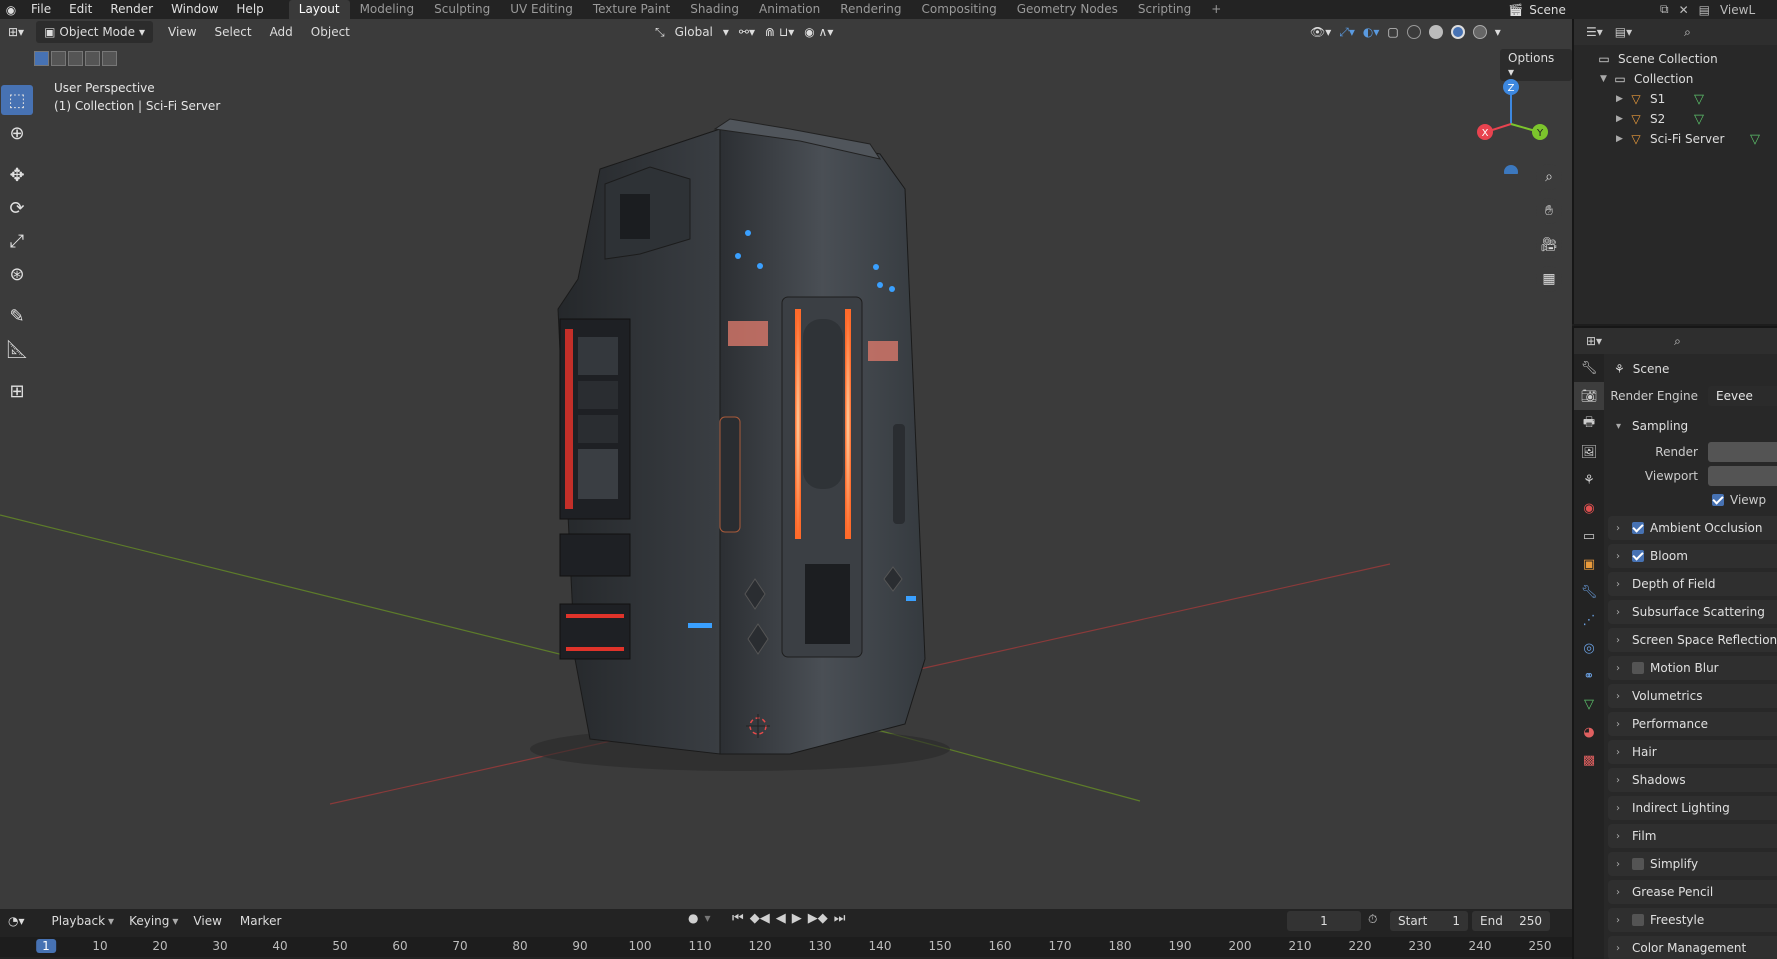 Image resolution: width=1777 pixels, height=959 pixels. Describe the element at coordinates (11, 9) in the screenshot. I see `blender-logo-icon: ◉` at that location.